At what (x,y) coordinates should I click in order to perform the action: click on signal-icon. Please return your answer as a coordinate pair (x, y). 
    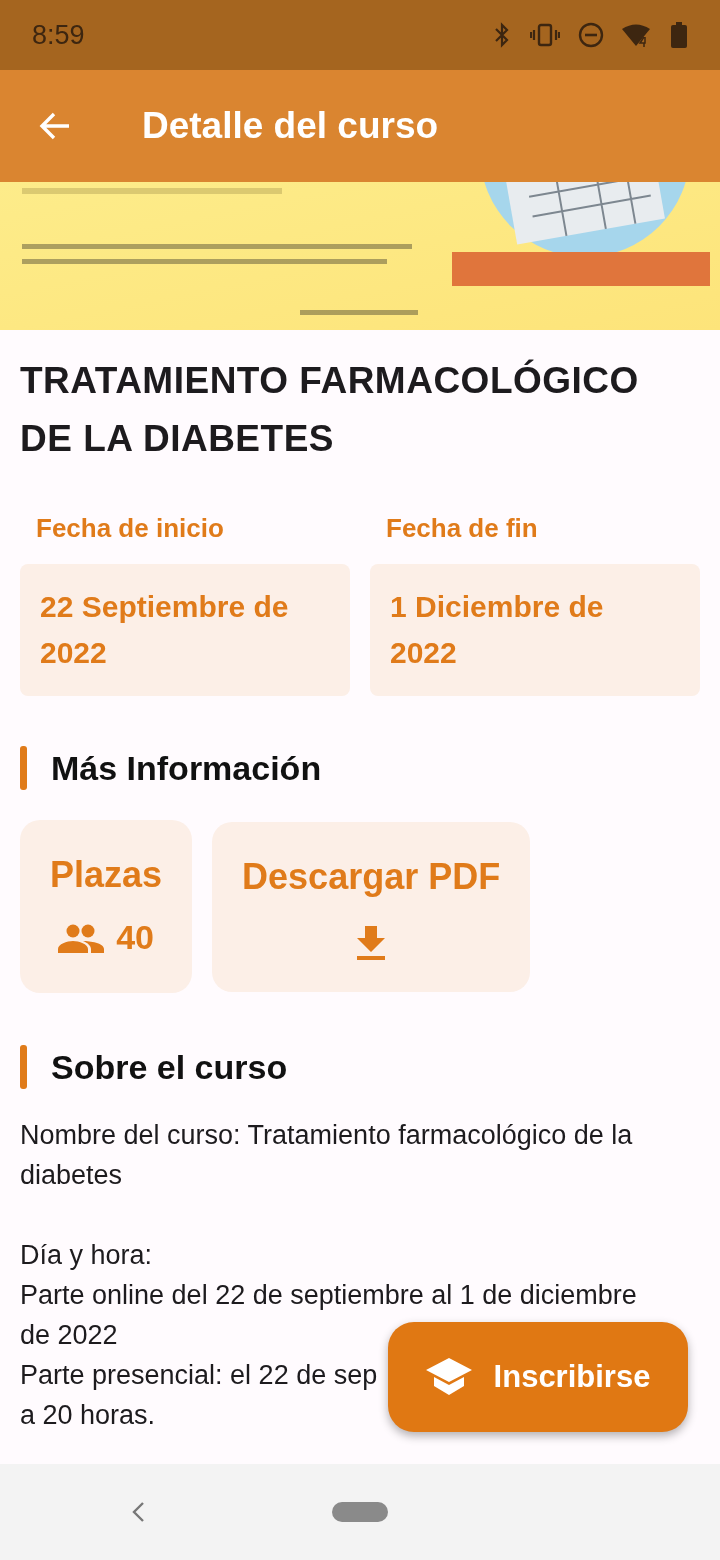
    Looking at the image, I should click on (637, 35).